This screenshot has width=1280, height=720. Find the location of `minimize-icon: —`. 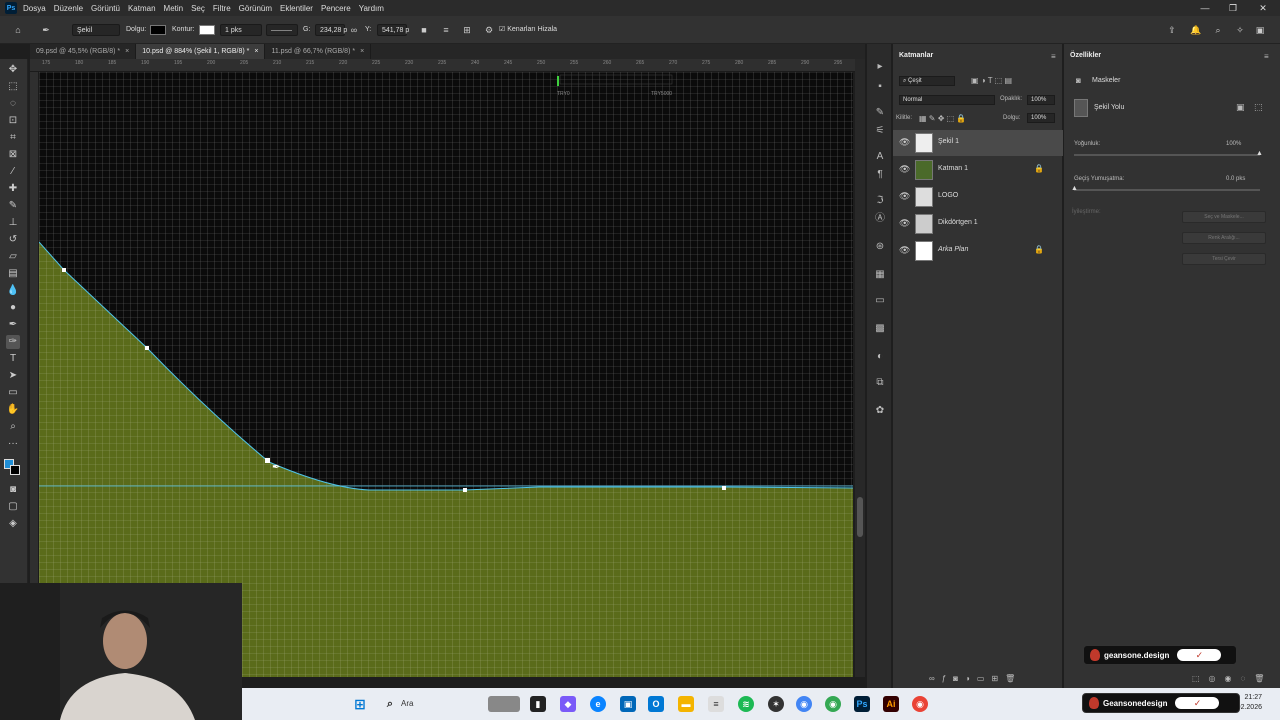

minimize-icon: — is located at coordinates (1205, 8).